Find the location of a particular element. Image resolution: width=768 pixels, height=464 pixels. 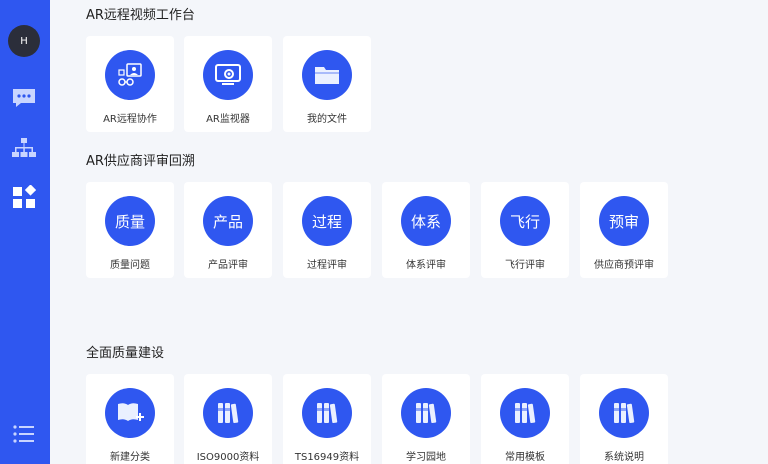

card-system-review: 体系 体系评审 is located at coordinates (426, 230).